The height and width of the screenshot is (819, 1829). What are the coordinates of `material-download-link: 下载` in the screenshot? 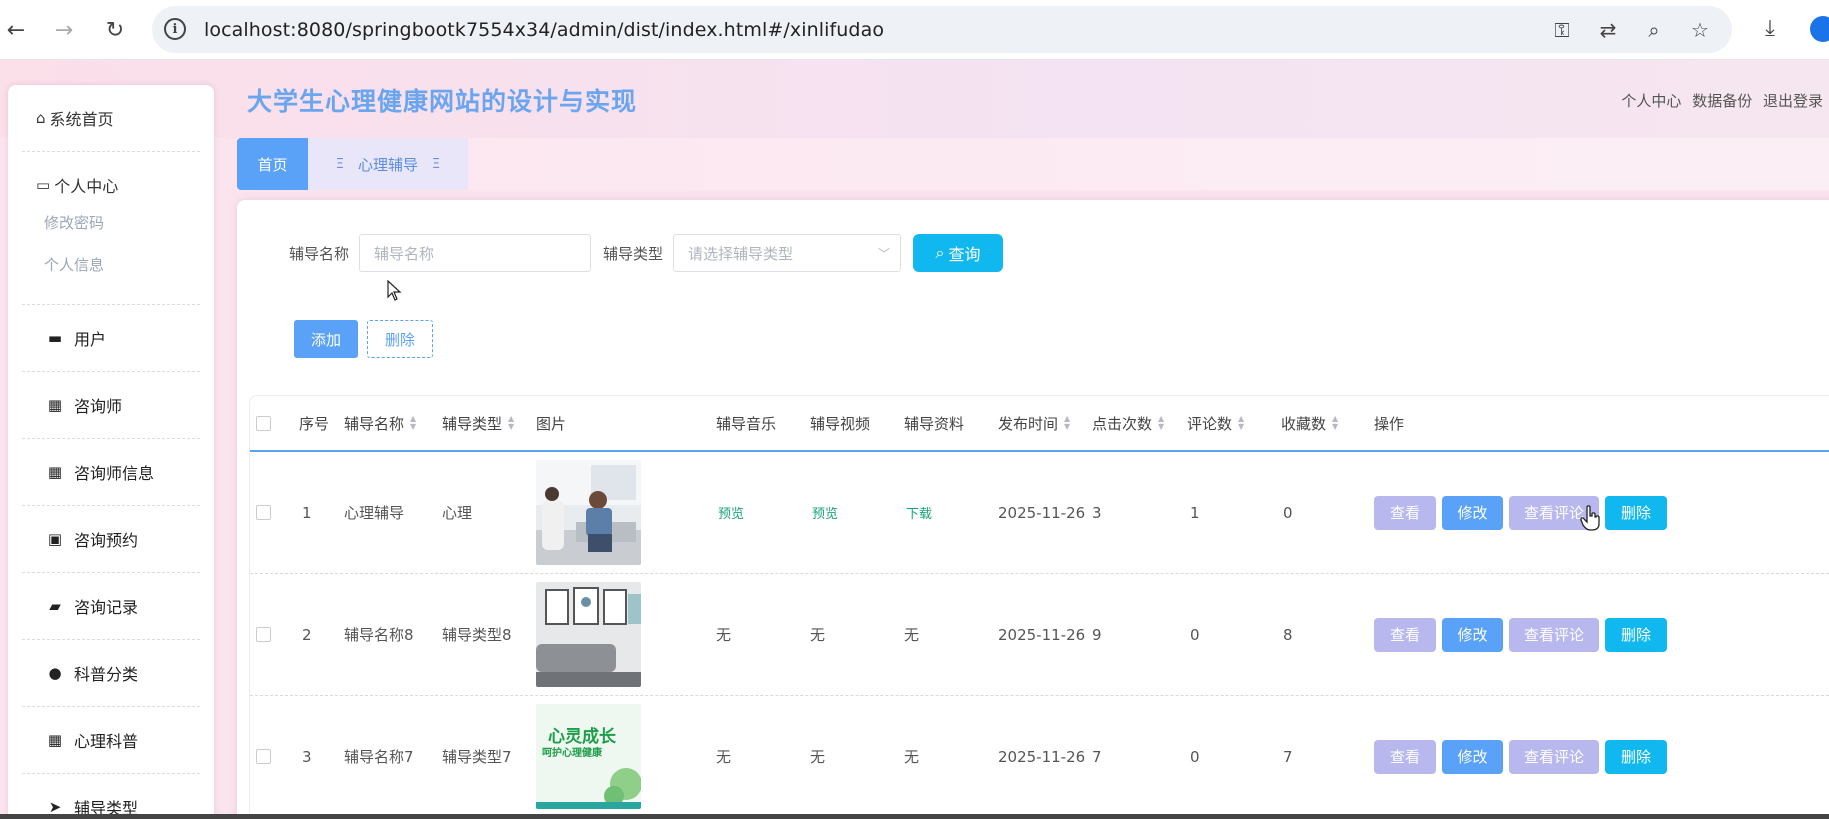 It's located at (919, 512).